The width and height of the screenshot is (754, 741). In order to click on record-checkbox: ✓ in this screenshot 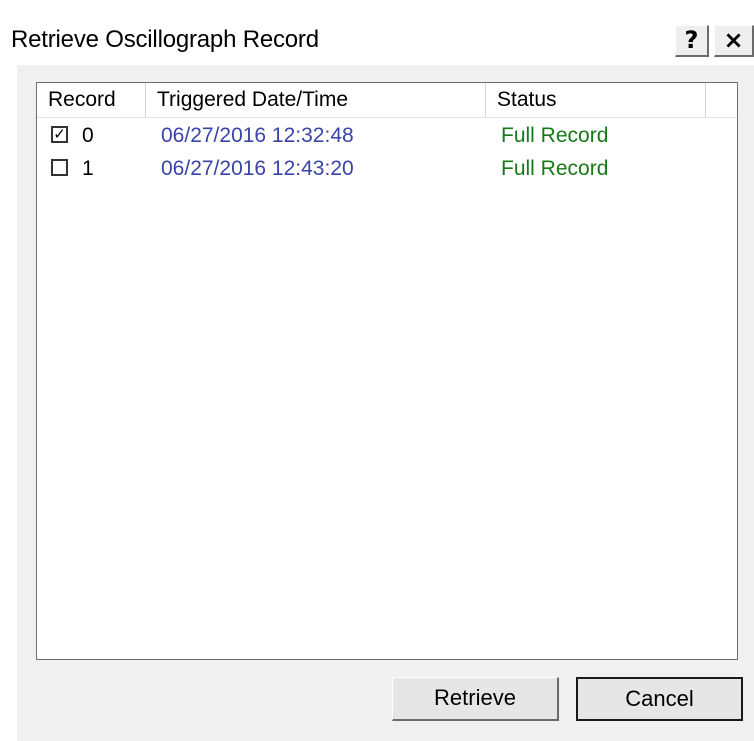, I will do `click(59, 134)`.